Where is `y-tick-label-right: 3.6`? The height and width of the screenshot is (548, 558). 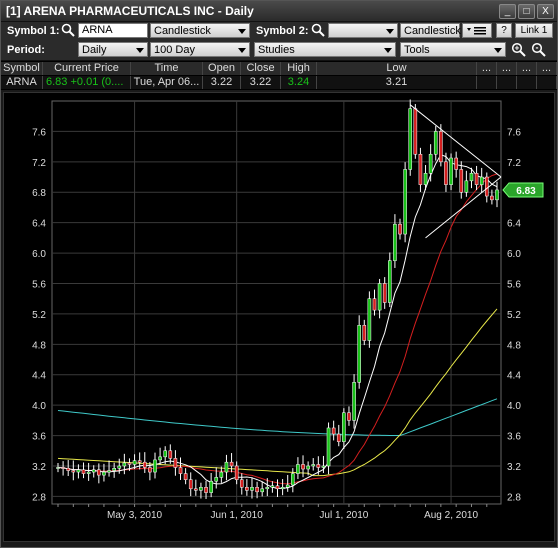
y-tick-label-right: 3.6 is located at coordinates (514, 437).